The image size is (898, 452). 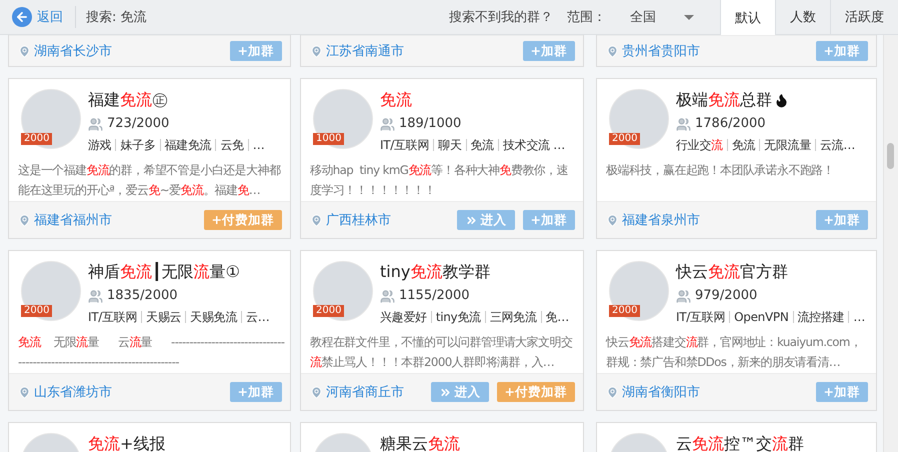 I want to click on tag-label: 游戏, so click(x=100, y=145).